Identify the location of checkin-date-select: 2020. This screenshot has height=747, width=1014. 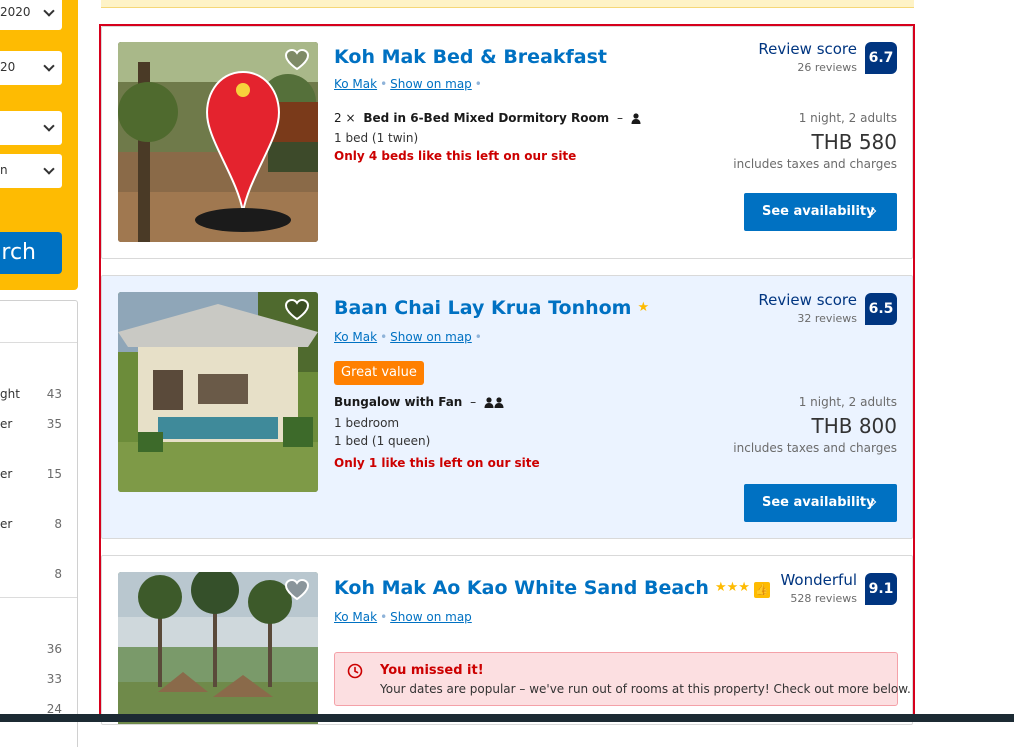
(31, 15).